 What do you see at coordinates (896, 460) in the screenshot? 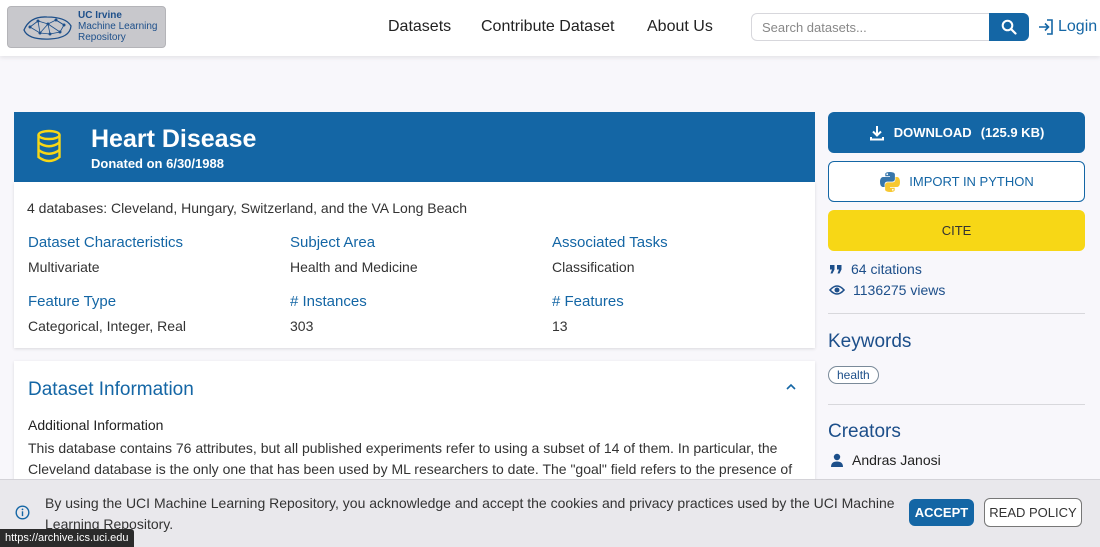
I see `creator-name: Andras Janosi` at bounding box center [896, 460].